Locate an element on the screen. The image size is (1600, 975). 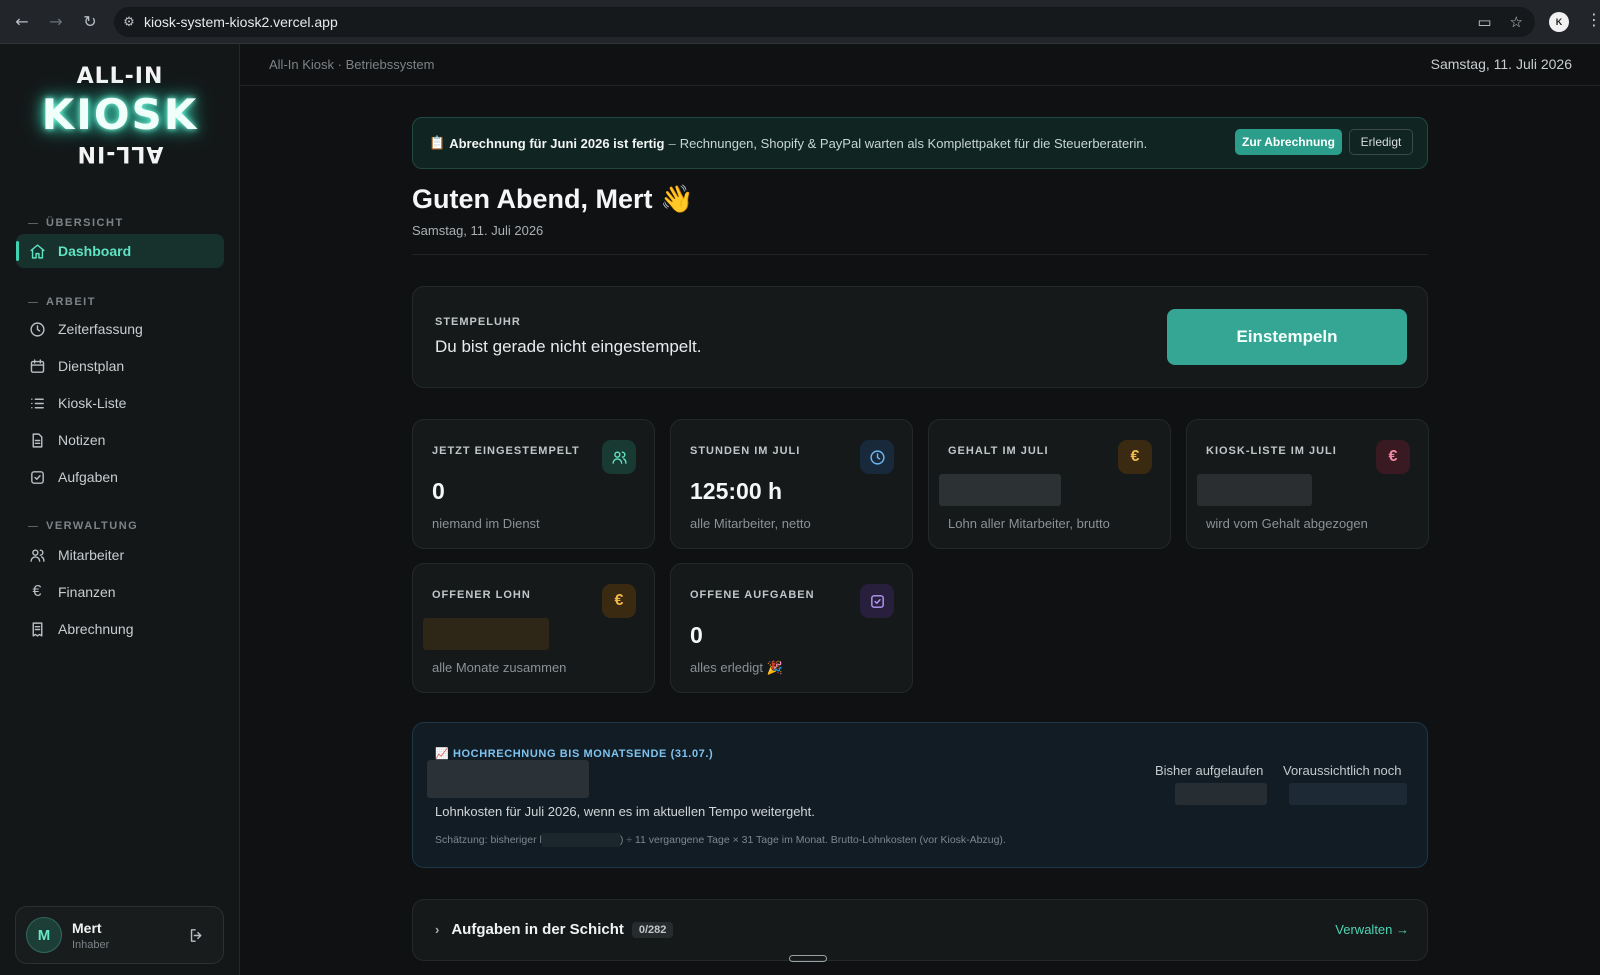
logout-icon is located at coordinates (196, 938).